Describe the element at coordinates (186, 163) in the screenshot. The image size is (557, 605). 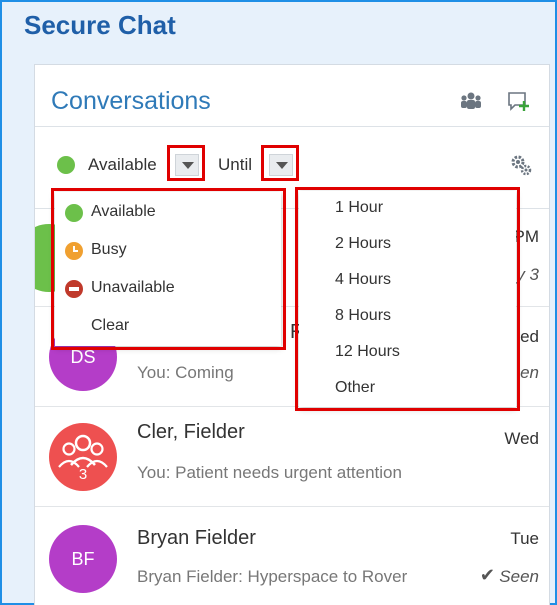
I see `highlight-status-caret` at that location.